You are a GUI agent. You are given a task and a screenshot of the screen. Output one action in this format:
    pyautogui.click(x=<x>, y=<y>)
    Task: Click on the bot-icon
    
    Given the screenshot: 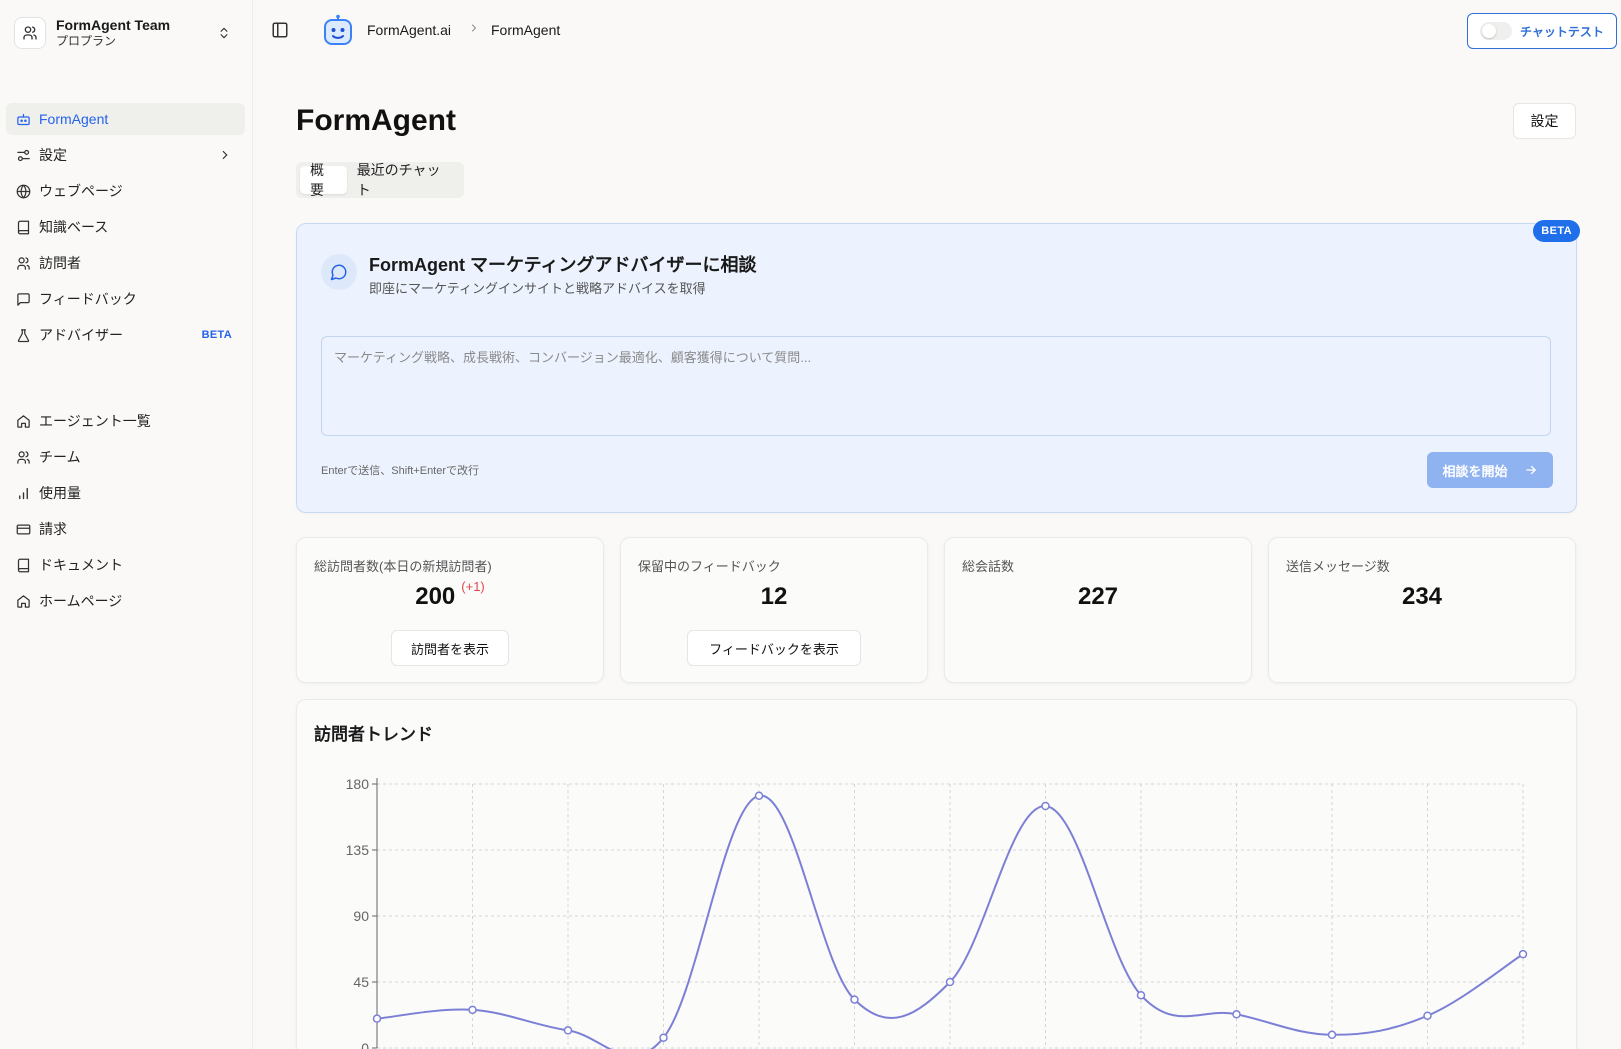 What is the action you would take?
    pyautogui.click(x=23, y=119)
    